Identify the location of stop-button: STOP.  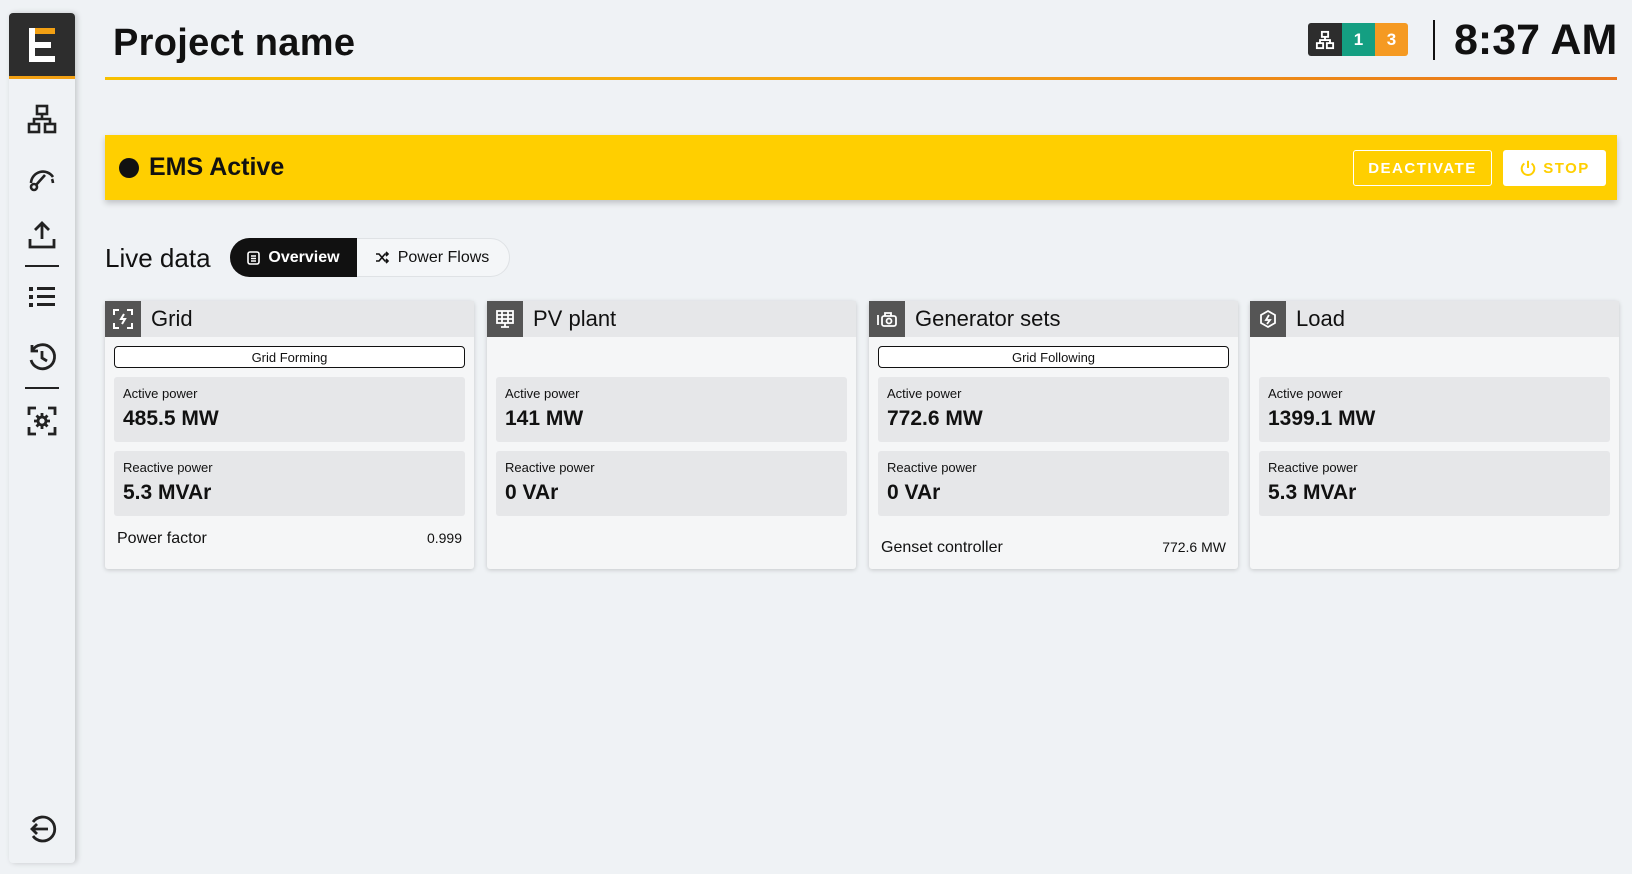
(1554, 168).